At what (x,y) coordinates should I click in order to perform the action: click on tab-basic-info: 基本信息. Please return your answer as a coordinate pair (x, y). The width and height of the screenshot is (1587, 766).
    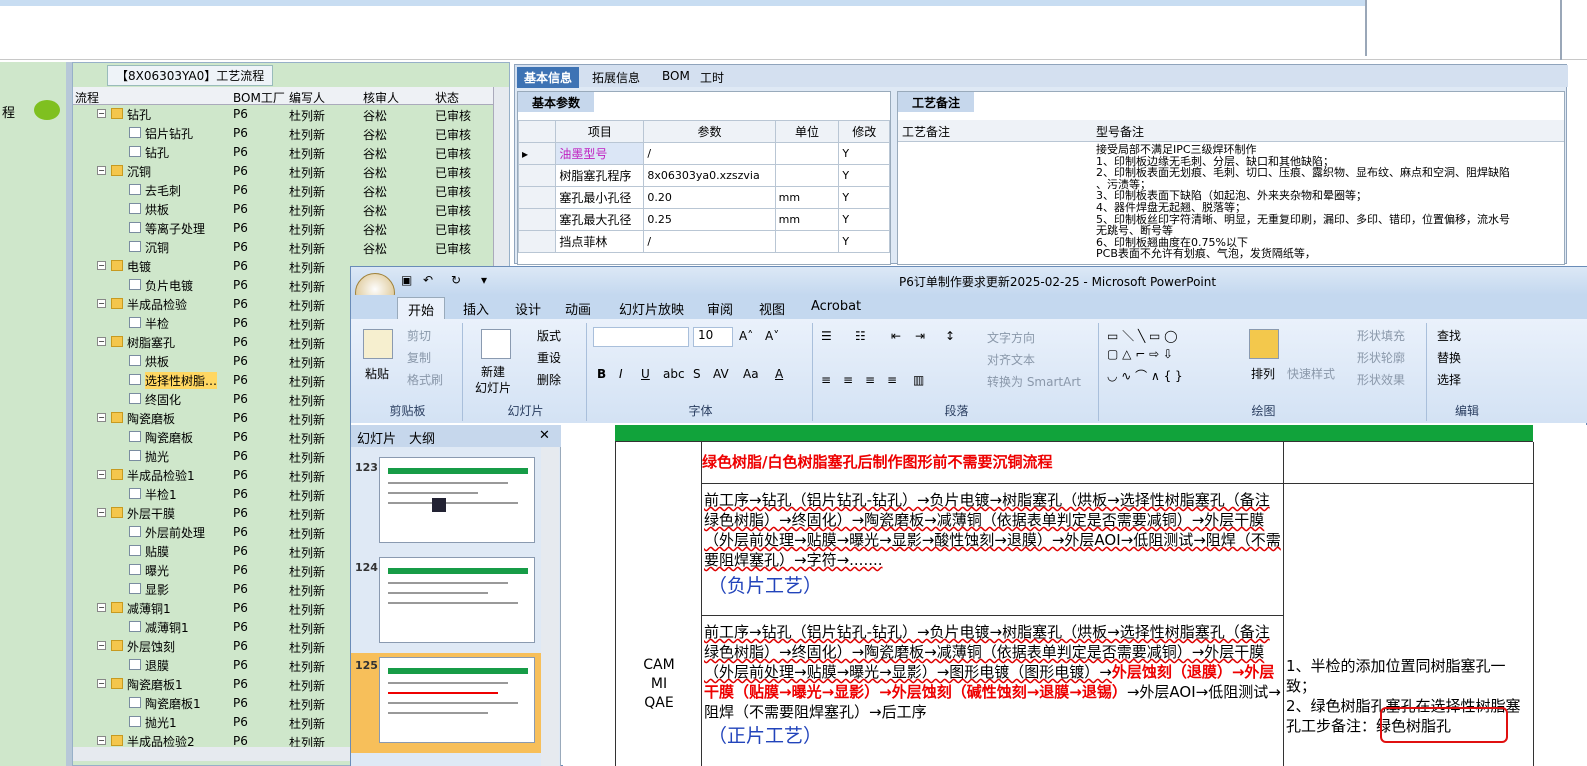
    Looking at the image, I should click on (548, 77).